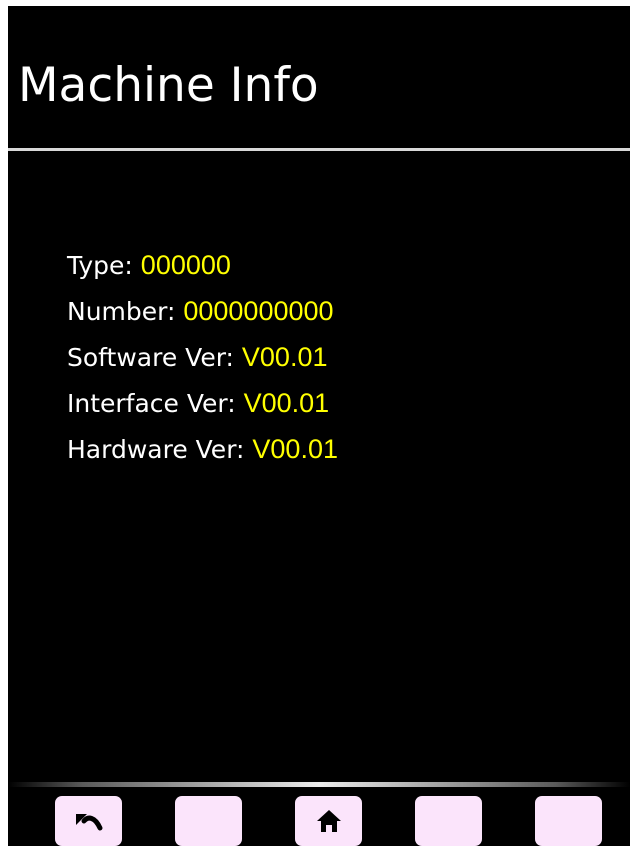  I want to click on type-value: 000000, so click(185, 265).